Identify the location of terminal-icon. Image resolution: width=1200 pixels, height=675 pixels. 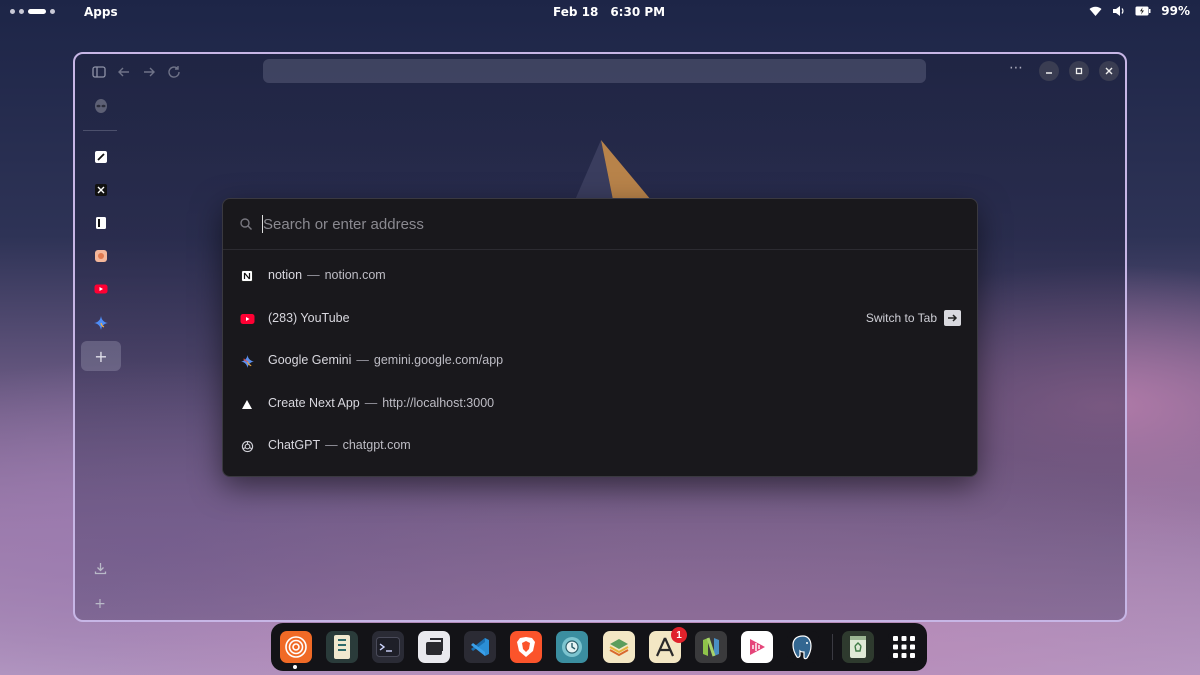
(388, 647).